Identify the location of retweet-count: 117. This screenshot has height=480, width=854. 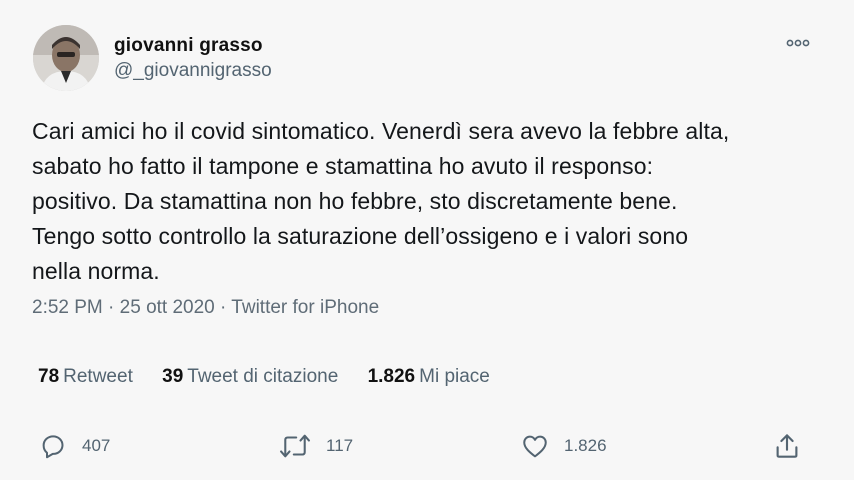
(340, 445).